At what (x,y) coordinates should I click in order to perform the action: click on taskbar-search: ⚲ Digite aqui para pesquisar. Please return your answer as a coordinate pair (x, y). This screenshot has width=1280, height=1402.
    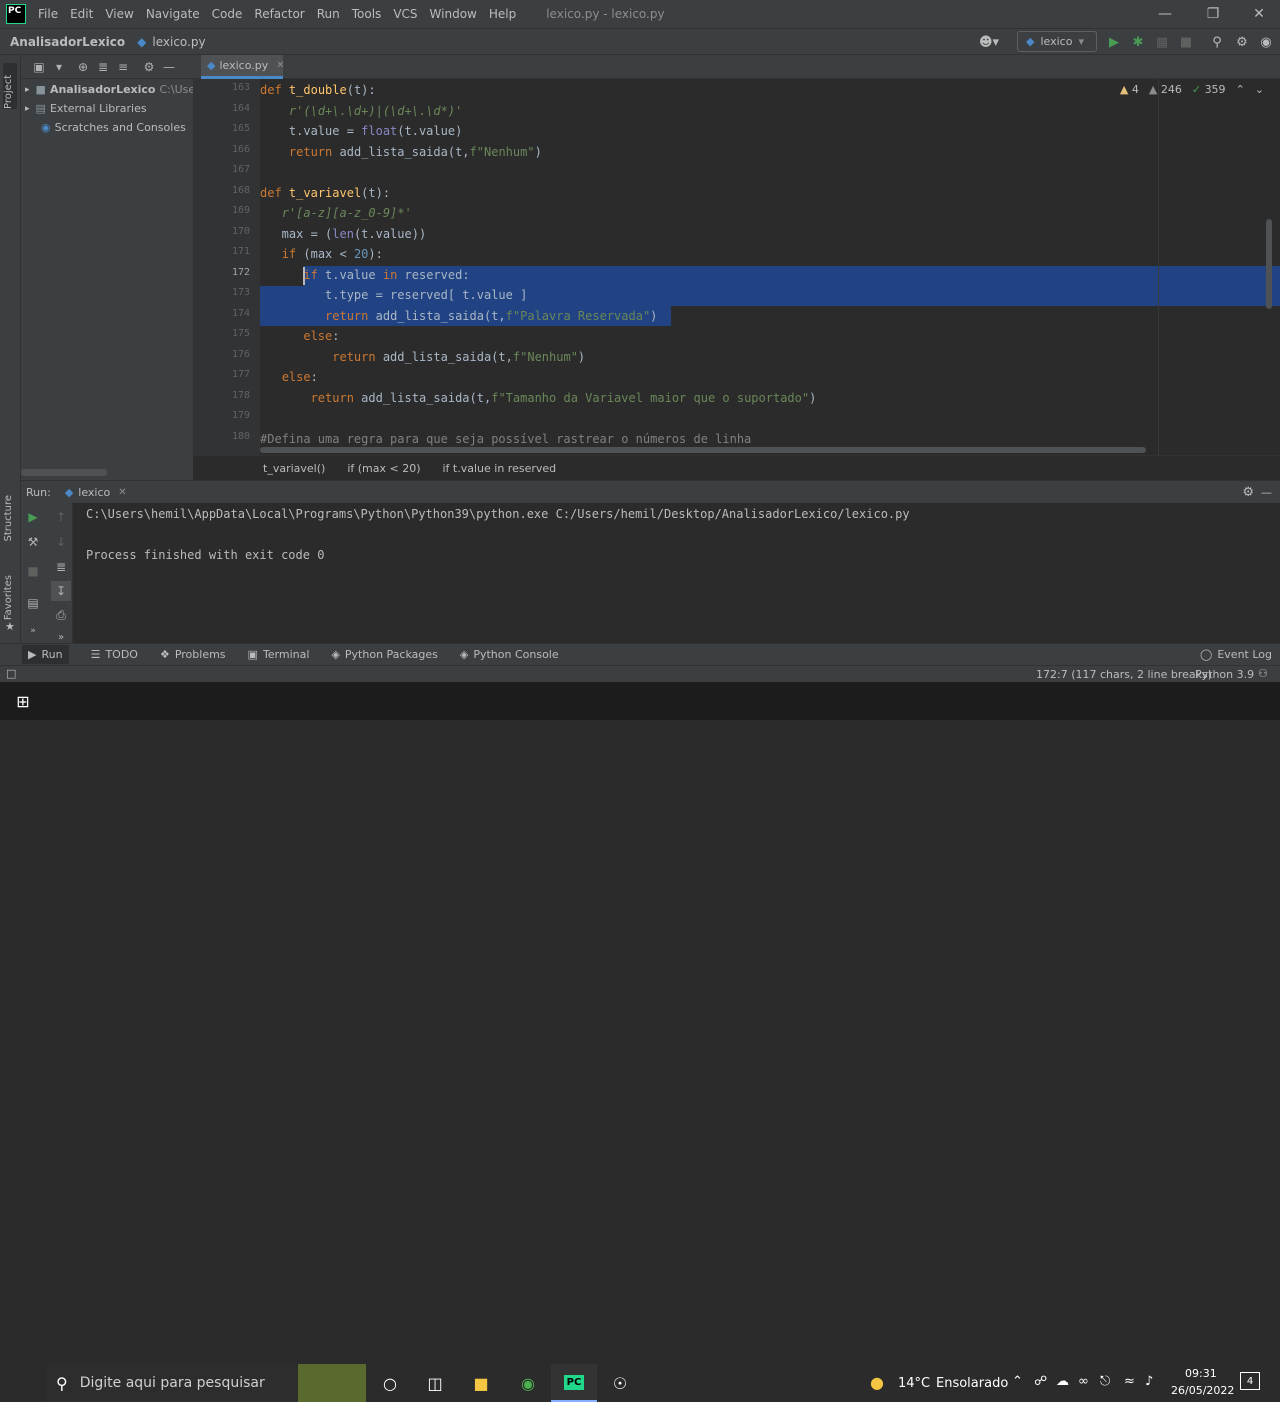
    Looking at the image, I should click on (172, 1383).